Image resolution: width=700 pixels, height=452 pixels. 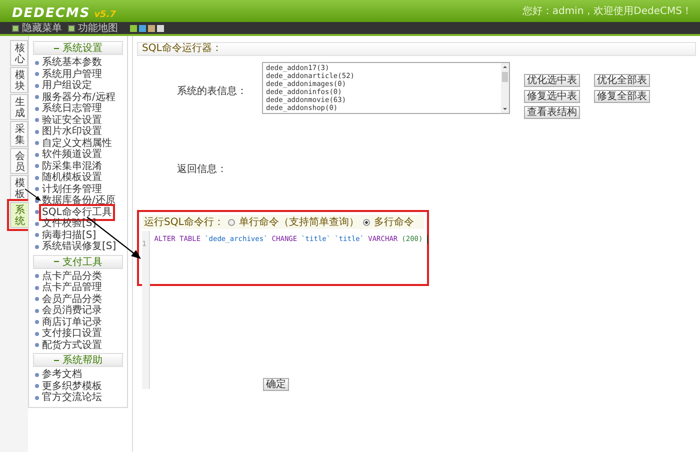 I want to click on menu-item: 会员消费记录, so click(x=72, y=310).